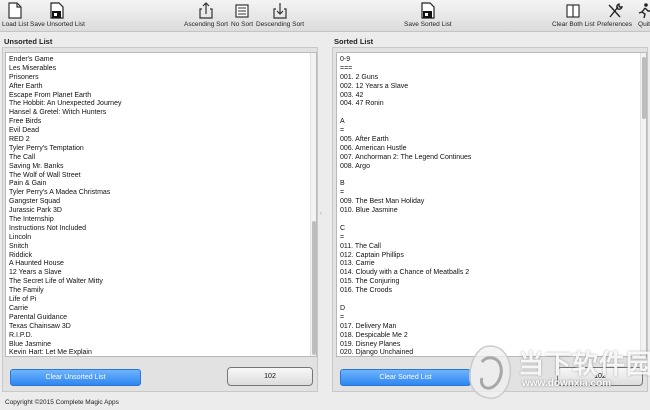 The height and width of the screenshot is (410, 650). What do you see at coordinates (493, 264) in the screenshot?
I see `list-item: 013. Carrie` at bounding box center [493, 264].